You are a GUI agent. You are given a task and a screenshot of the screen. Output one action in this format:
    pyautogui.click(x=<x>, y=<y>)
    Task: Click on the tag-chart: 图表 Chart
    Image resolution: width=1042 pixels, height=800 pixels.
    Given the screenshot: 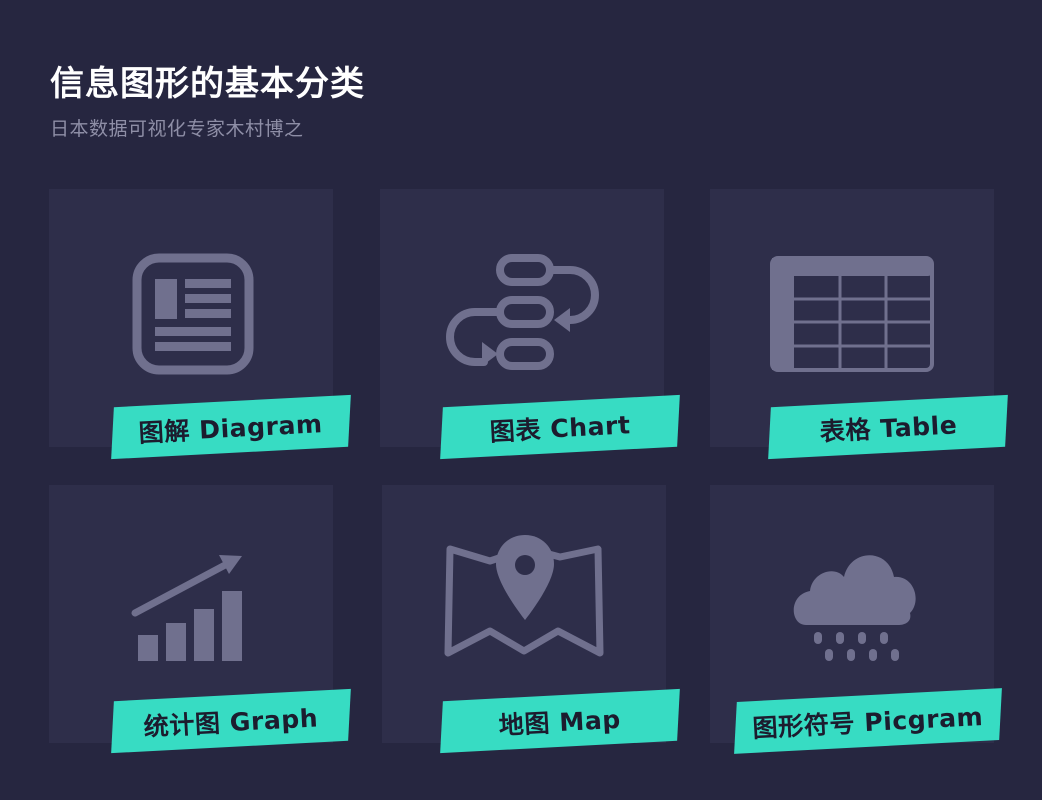 What is the action you would take?
    pyautogui.click(x=560, y=427)
    